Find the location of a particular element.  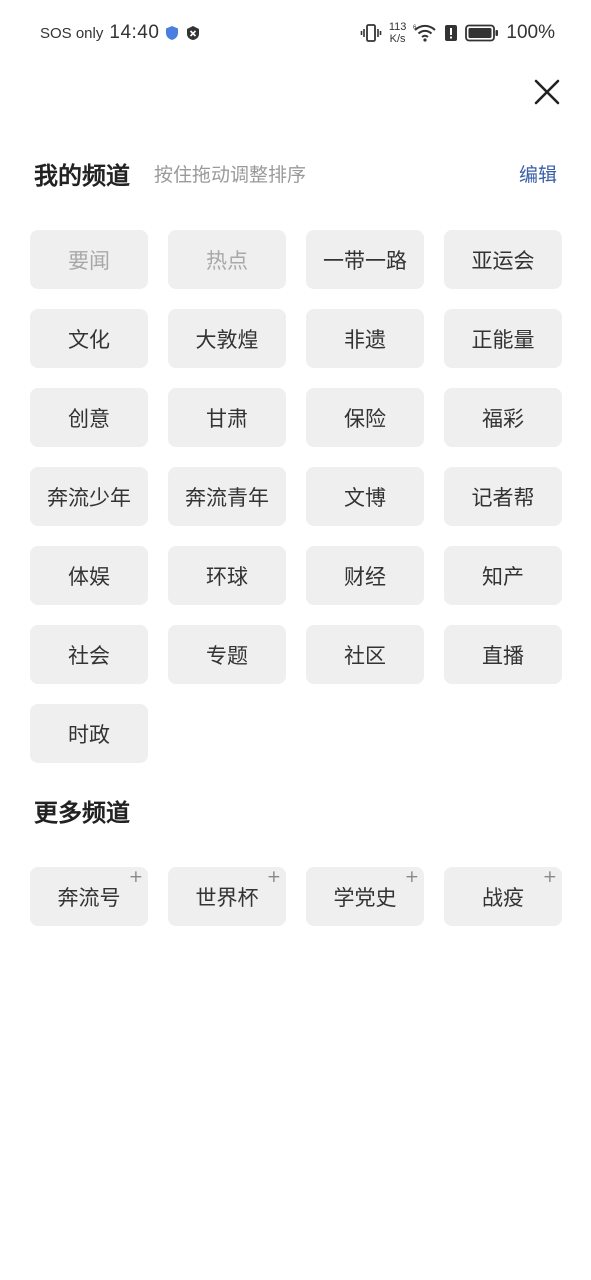

more-channel-chip: 战疫 + is located at coordinates (503, 896).